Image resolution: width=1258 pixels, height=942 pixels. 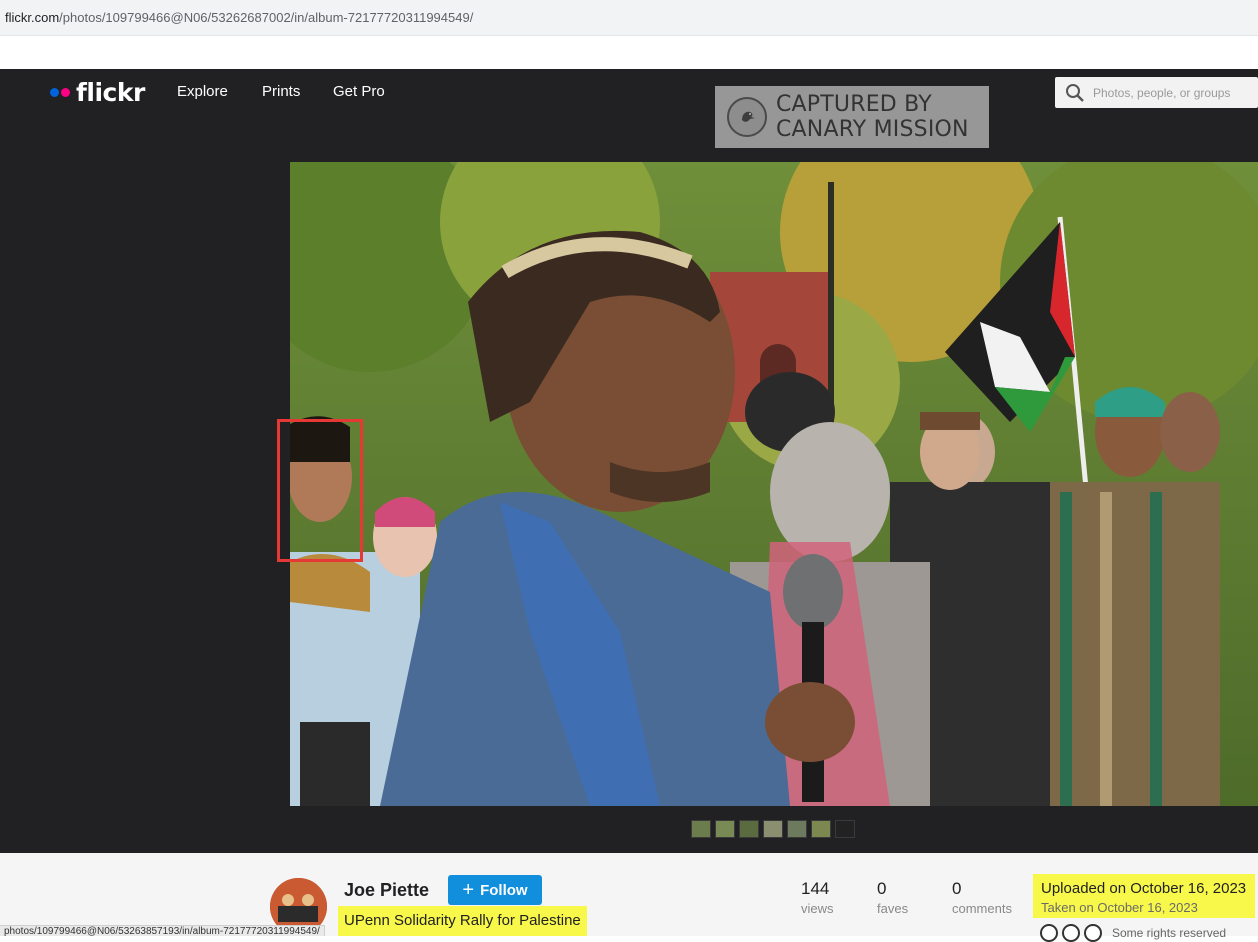 I want to click on cc-sharealike-icon, so click(x=1093, y=933).